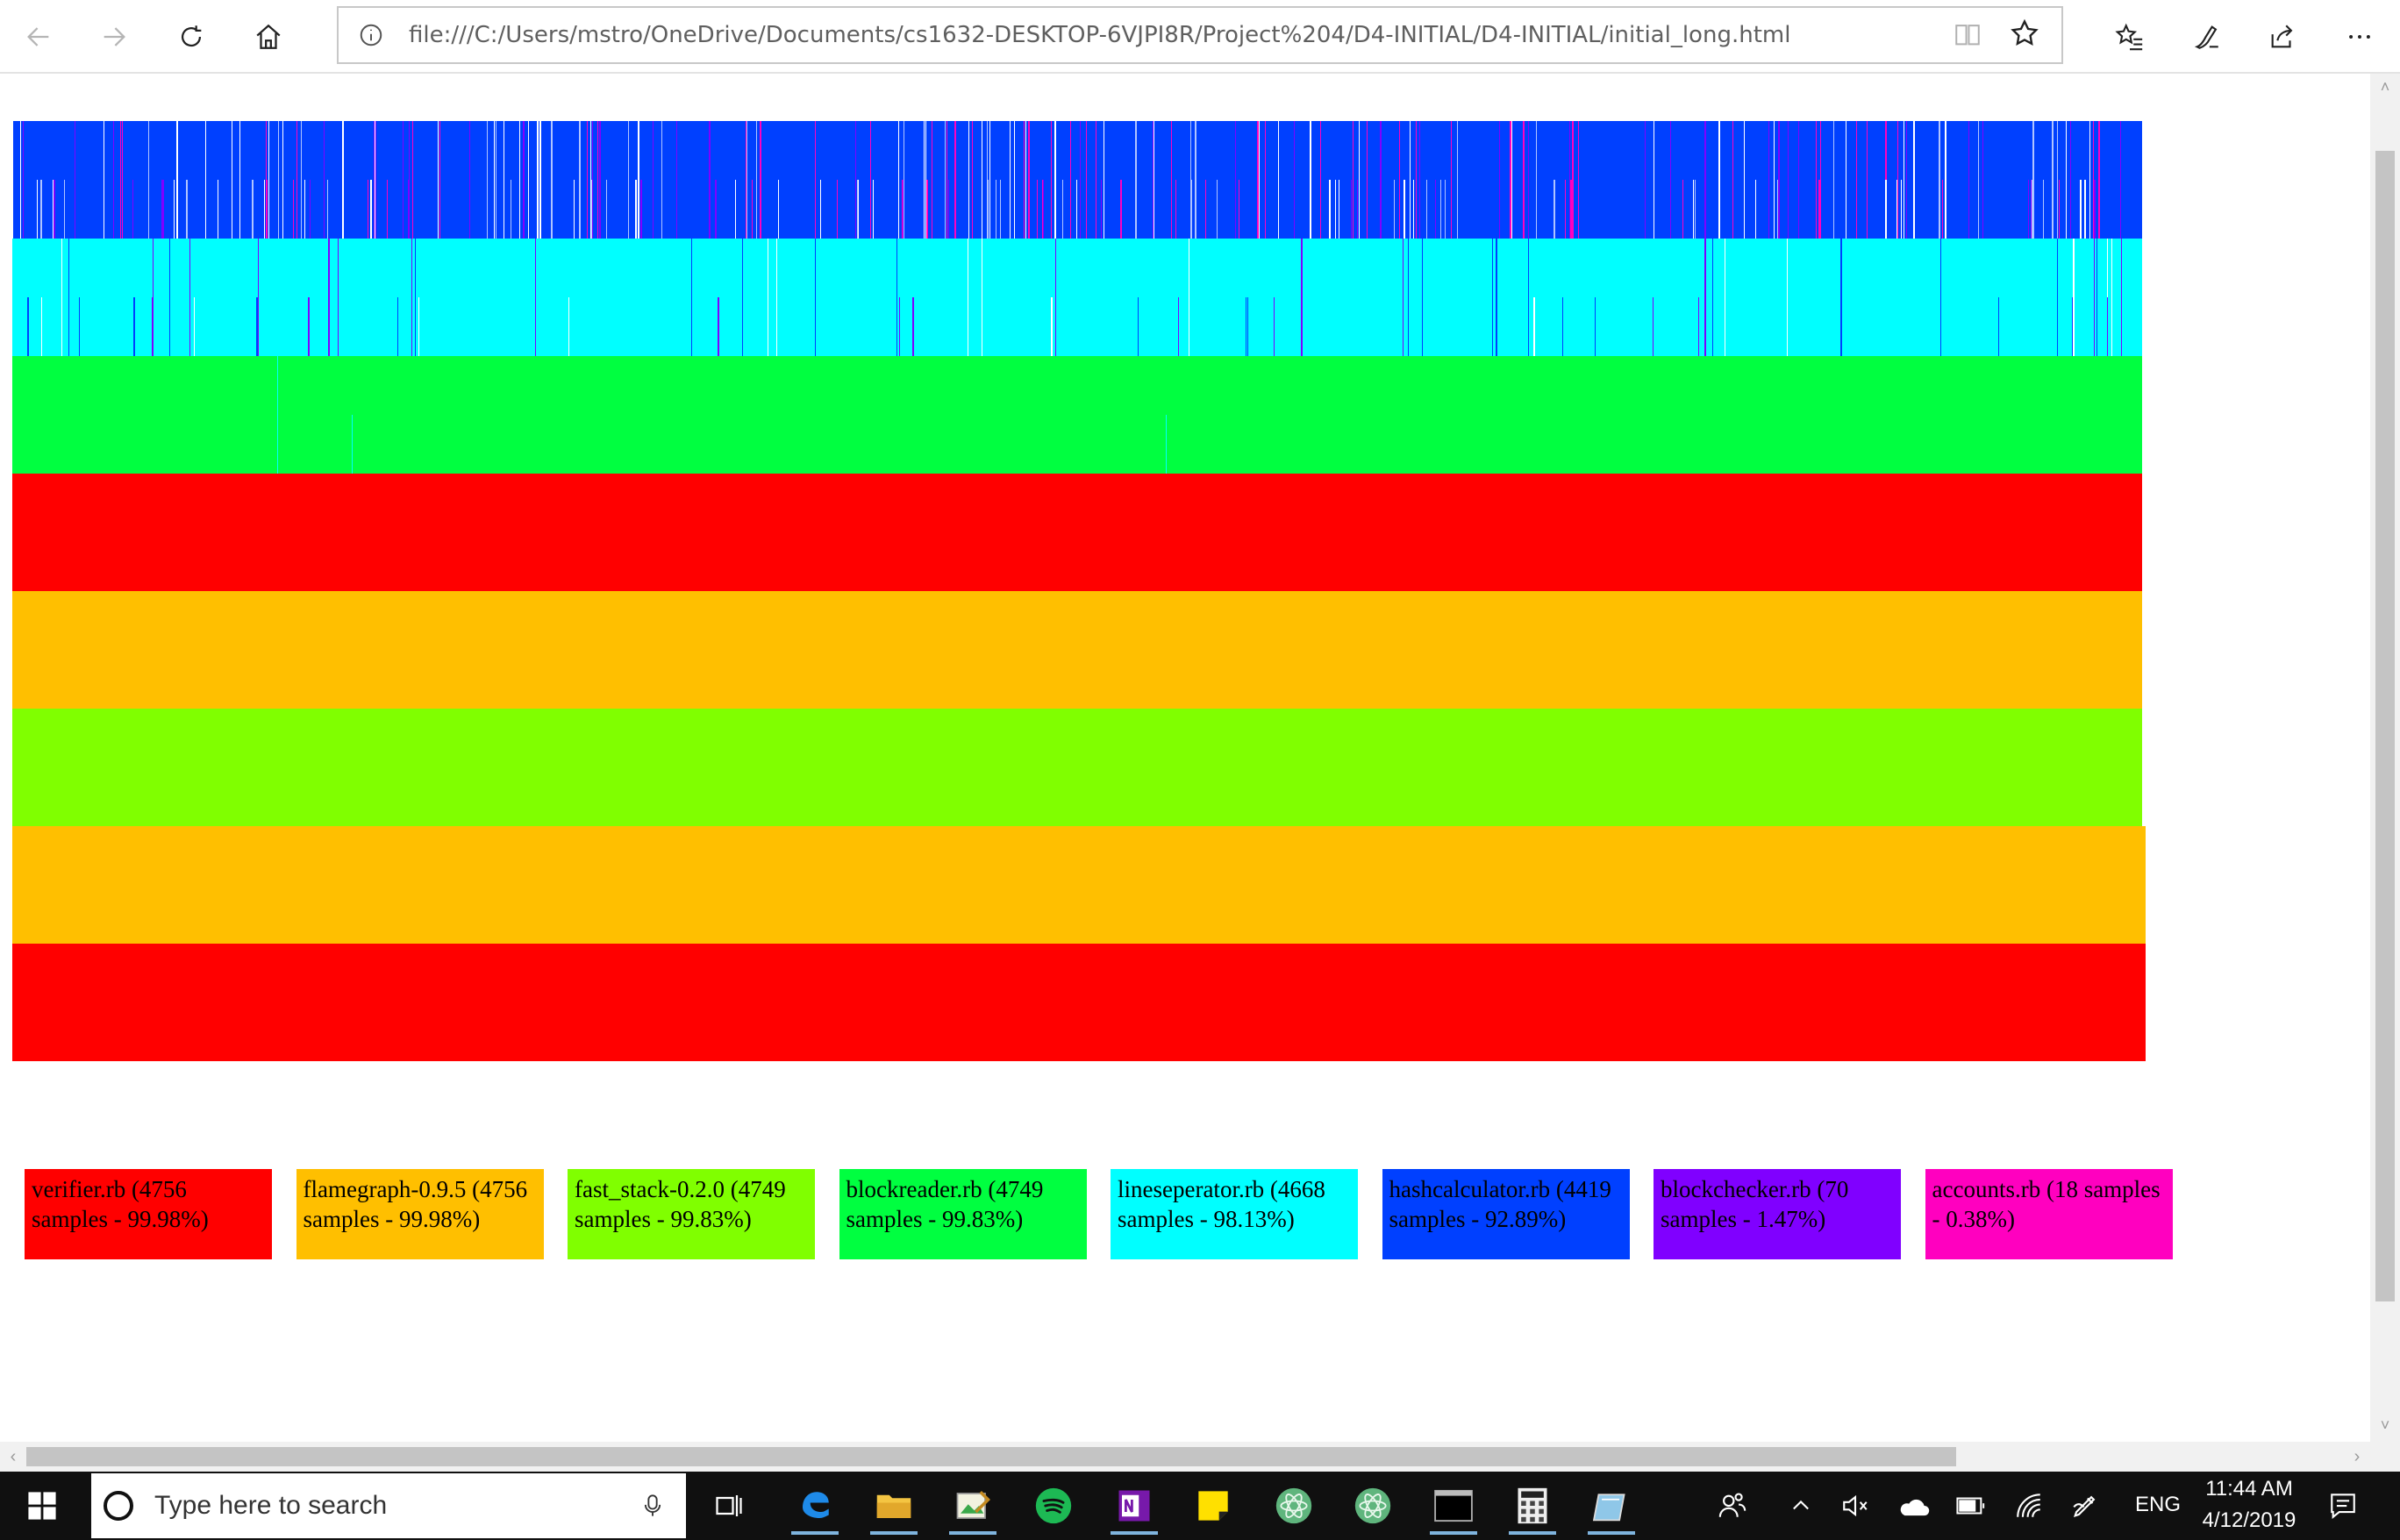 The width and height of the screenshot is (2400, 1540). What do you see at coordinates (1213, 1506) in the screenshot?
I see `sticky-notes-app` at bounding box center [1213, 1506].